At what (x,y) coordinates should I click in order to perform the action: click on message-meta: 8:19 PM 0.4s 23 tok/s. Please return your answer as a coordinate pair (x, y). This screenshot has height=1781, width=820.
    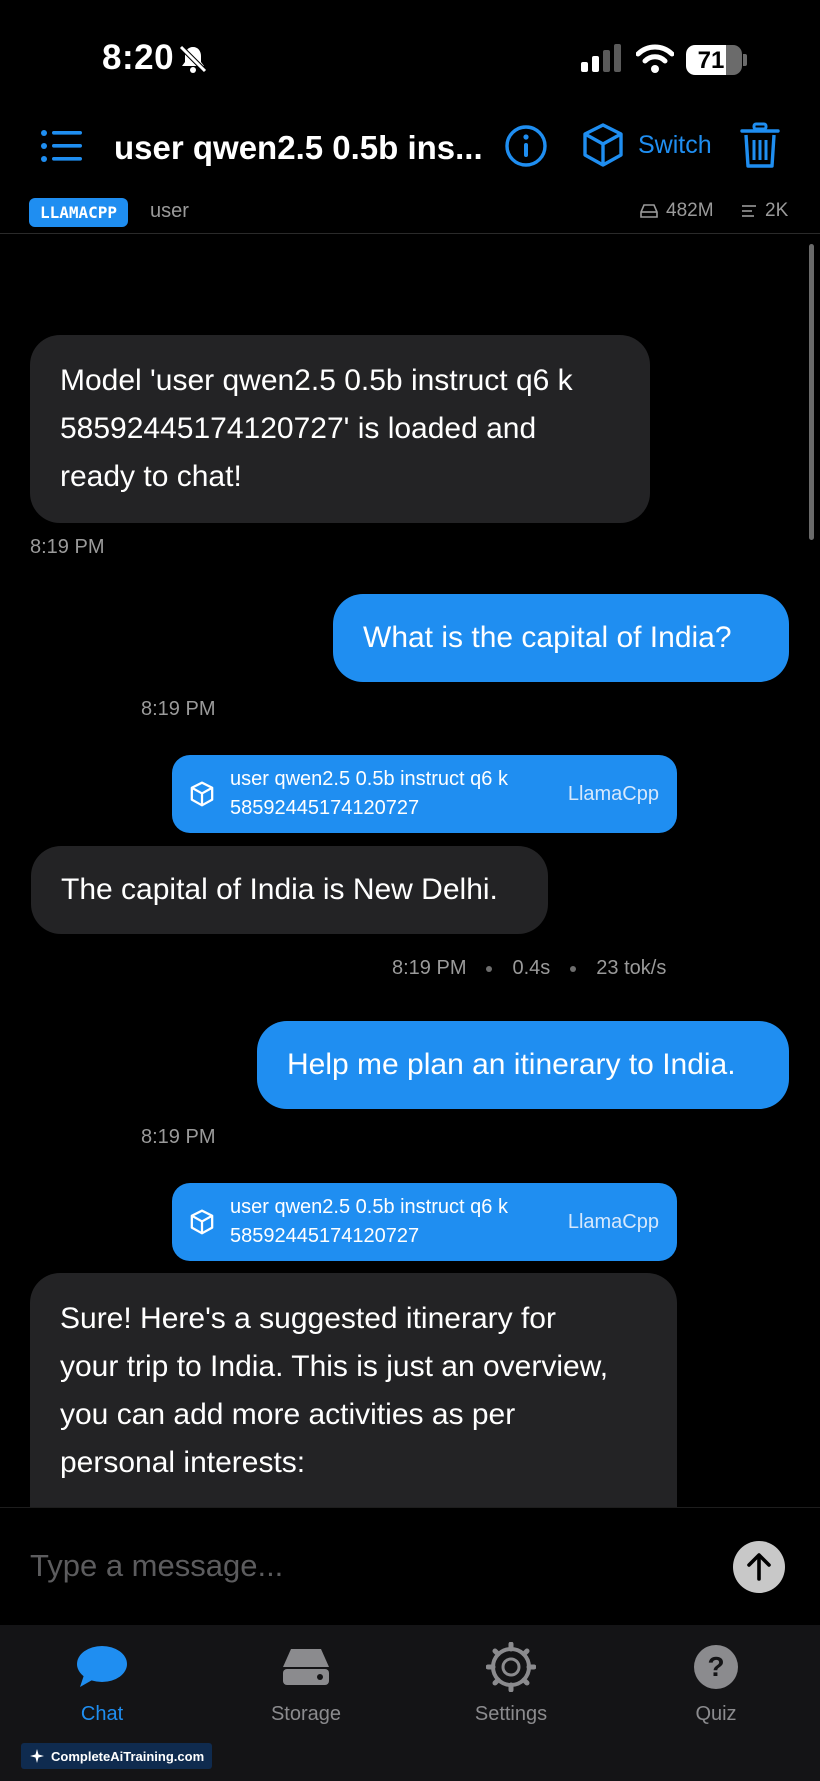
    Looking at the image, I should click on (529, 968).